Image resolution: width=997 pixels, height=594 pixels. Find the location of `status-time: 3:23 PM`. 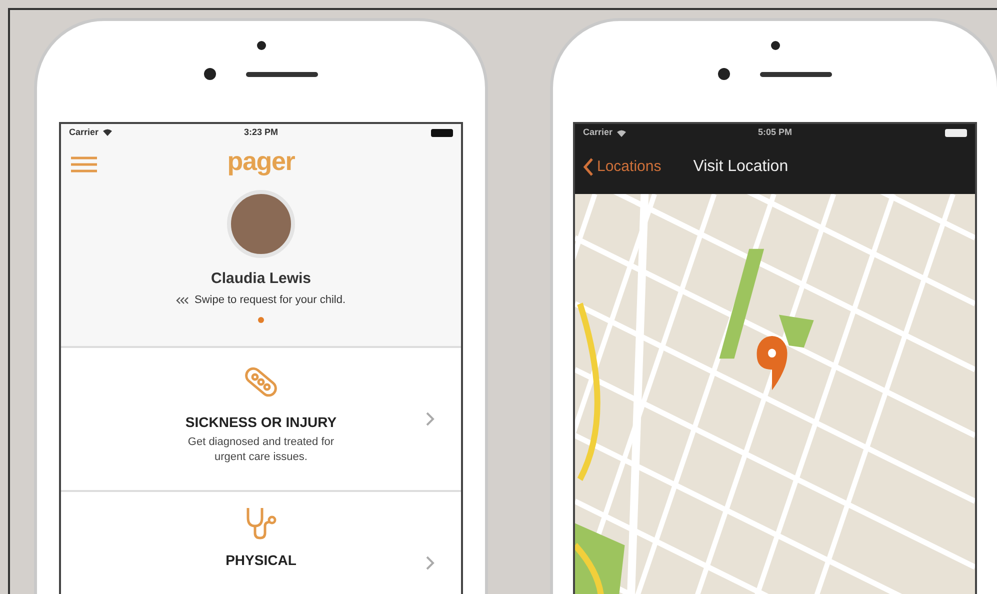

status-time: 3:23 PM is located at coordinates (261, 133).